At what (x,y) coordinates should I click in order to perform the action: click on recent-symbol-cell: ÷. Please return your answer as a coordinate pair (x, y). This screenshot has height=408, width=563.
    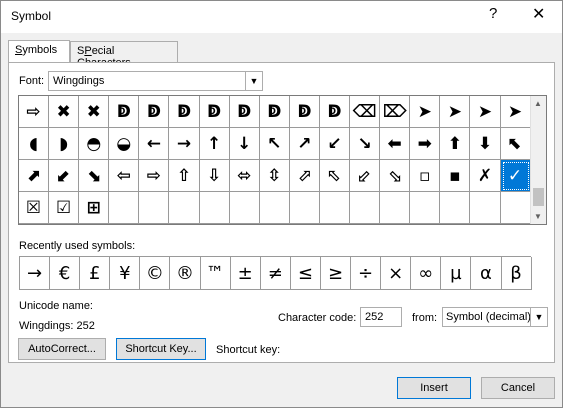
    Looking at the image, I should click on (366, 273).